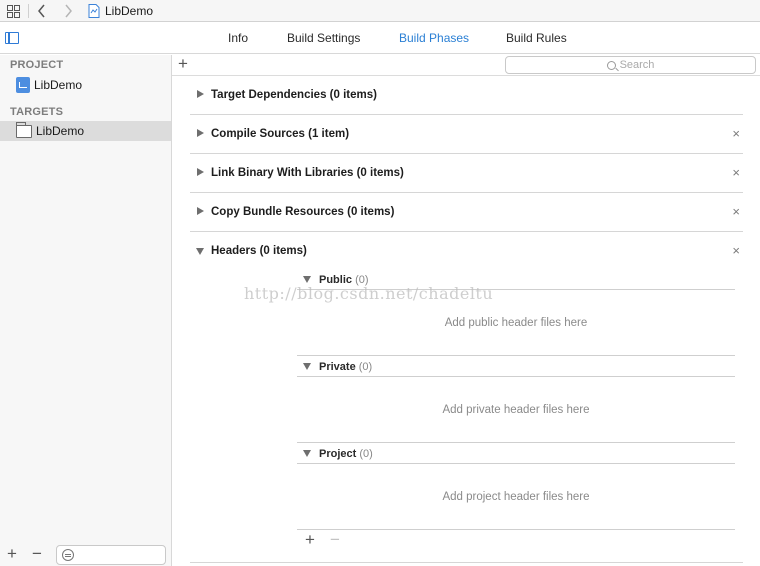 The image size is (760, 566). What do you see at coordinates (516, 367) in the screenshot?
I see `section-header: Private (0)` at bounding box center [516, 367].